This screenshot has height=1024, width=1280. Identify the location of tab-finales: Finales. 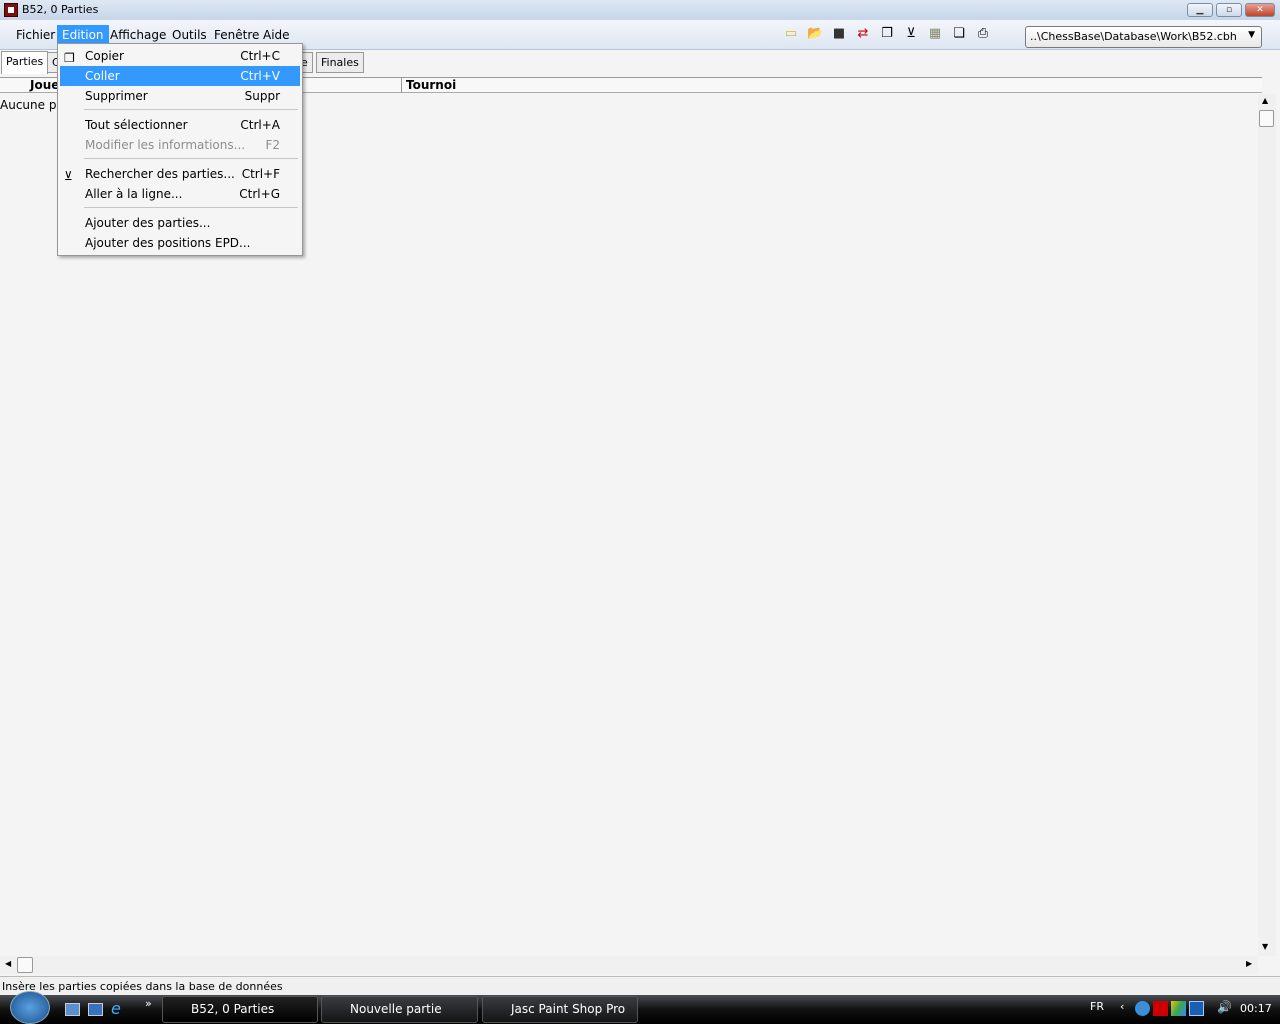
(340, 62).